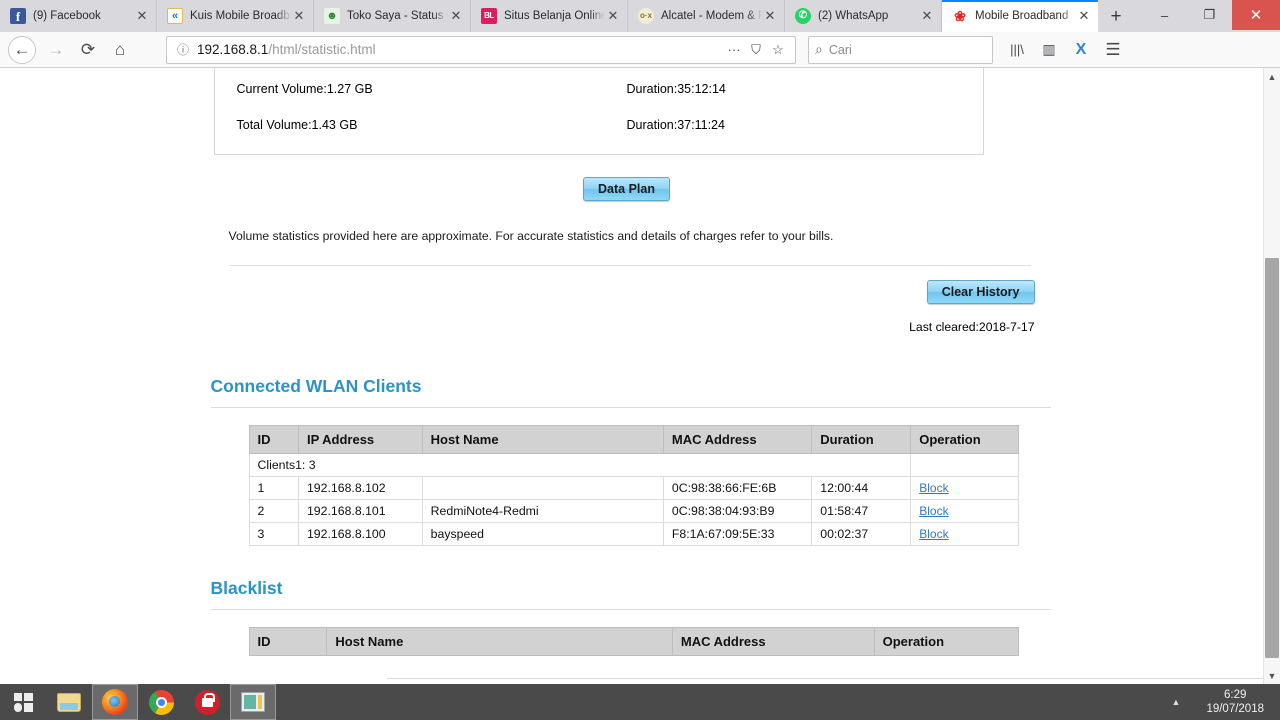 The width and height of the screenshot is (1280, 720). What do you see at coordinates (360, 439) in the screenshot?
I see `th-ip-address: IP Address` at bounding box center [360, 439].